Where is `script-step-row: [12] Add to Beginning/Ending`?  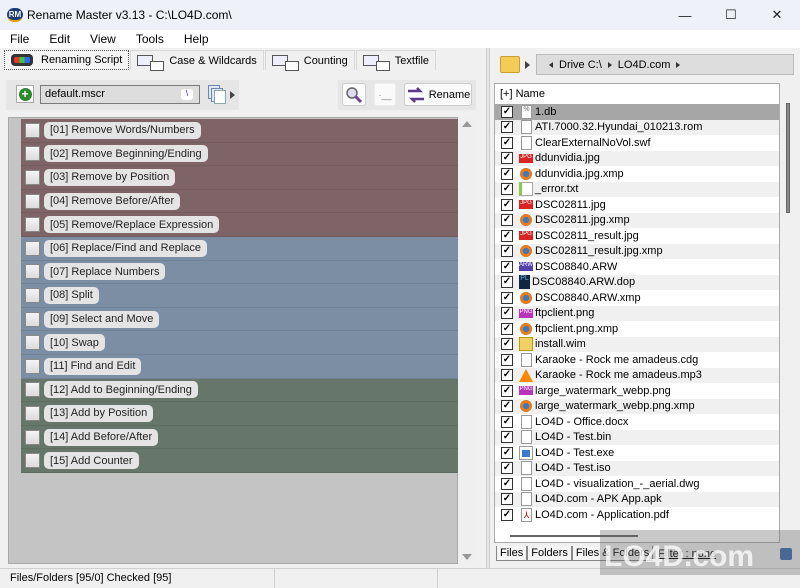 script-step-row: [12] Add to Beginning/Ending is located at coordinates (239, 390).